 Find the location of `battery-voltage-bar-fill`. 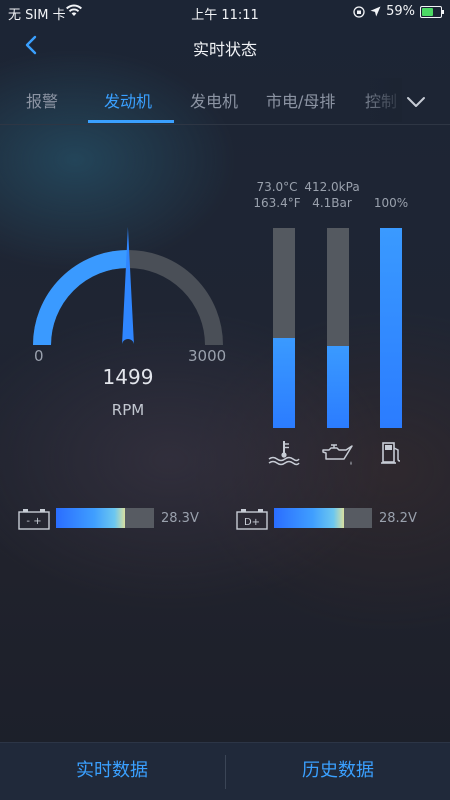

battery-voltage-bar-fill is located at coordinates (90, 518).